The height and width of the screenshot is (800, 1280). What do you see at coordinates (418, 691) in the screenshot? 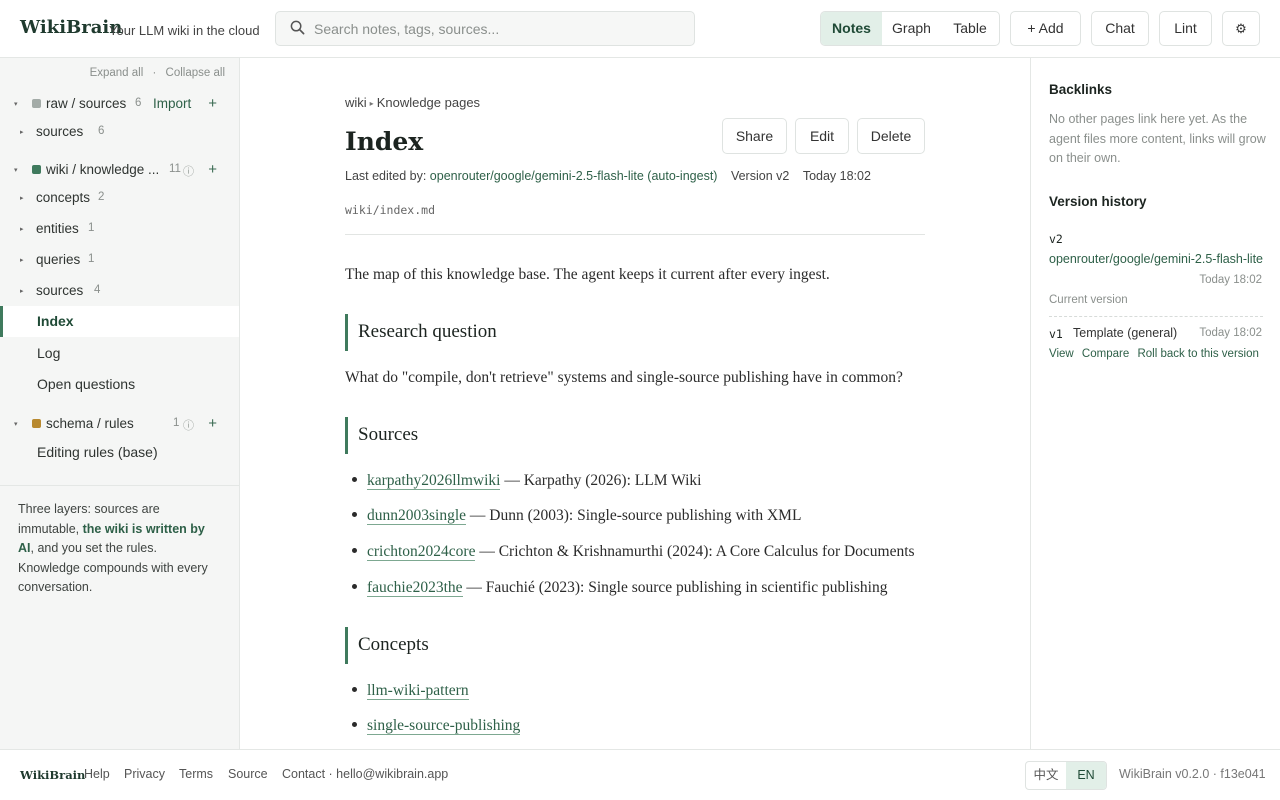
I see `concept-link: llm-wiki-pattern` at bounding box center [418, 691].